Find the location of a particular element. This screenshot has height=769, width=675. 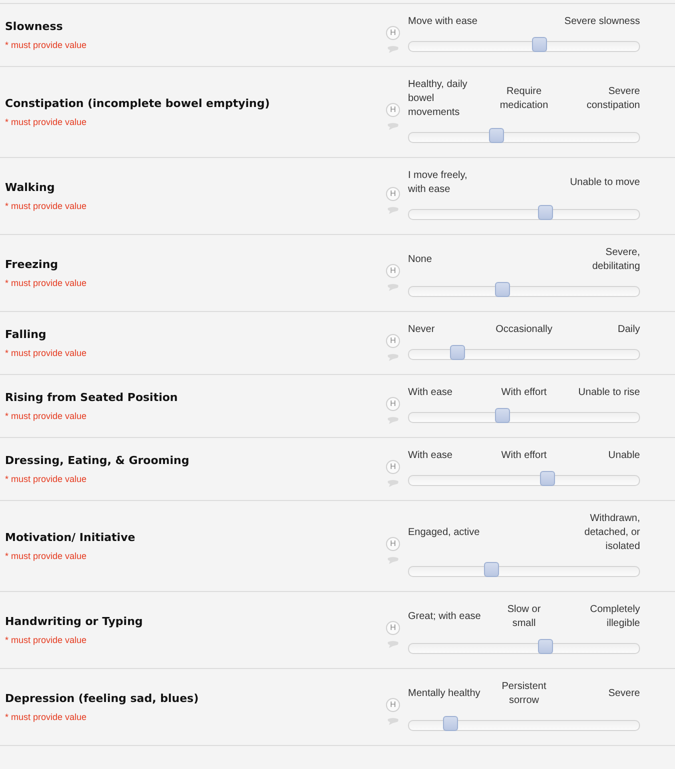

question-title: Rising from Seated Position is located at coordinates (92, 397).